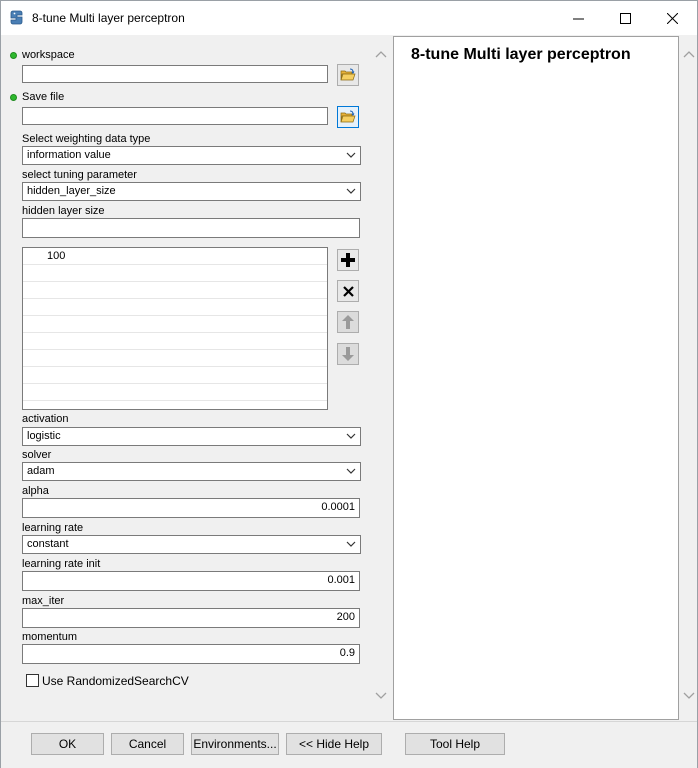  I want to click on hidden-layer-size-input, so click(191, 228).